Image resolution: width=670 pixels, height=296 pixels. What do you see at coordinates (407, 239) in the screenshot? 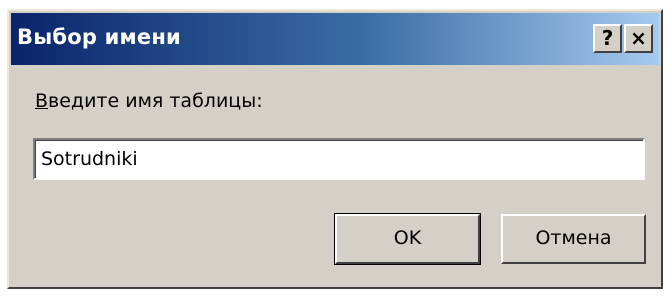
I see `ok-button: OK` at bounding box center [407, 239].